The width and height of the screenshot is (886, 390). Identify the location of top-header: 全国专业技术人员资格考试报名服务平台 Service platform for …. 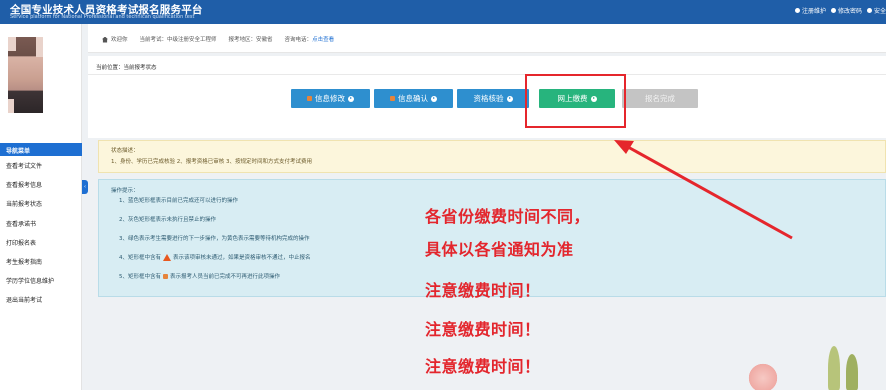
(443, 12).